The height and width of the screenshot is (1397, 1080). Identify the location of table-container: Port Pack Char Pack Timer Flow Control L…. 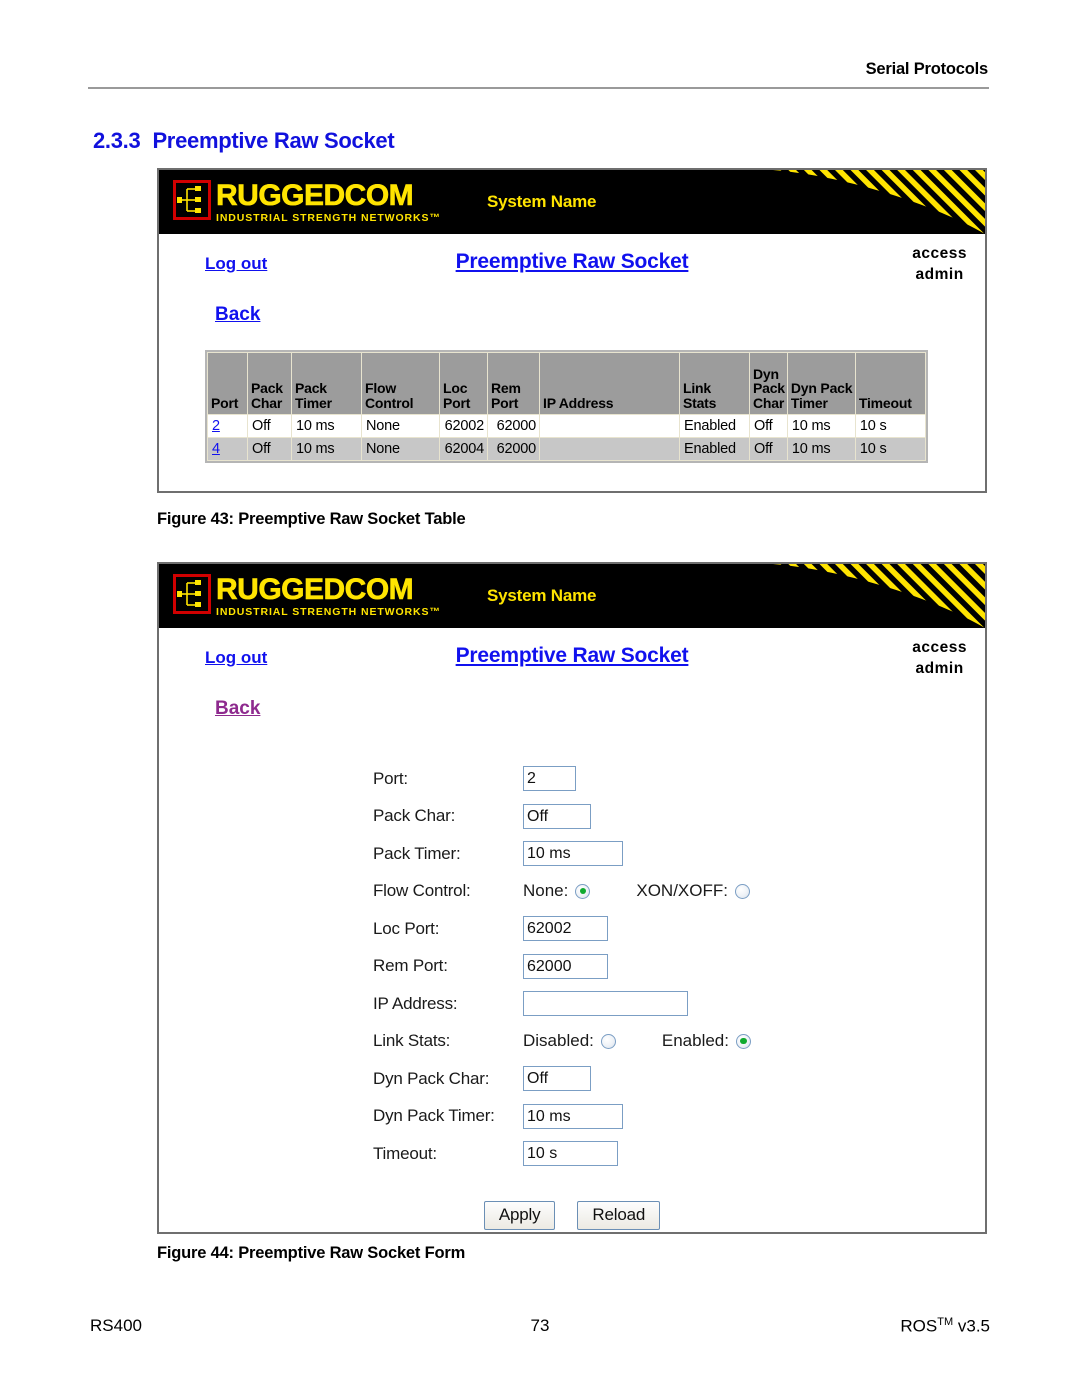
(572, 405).